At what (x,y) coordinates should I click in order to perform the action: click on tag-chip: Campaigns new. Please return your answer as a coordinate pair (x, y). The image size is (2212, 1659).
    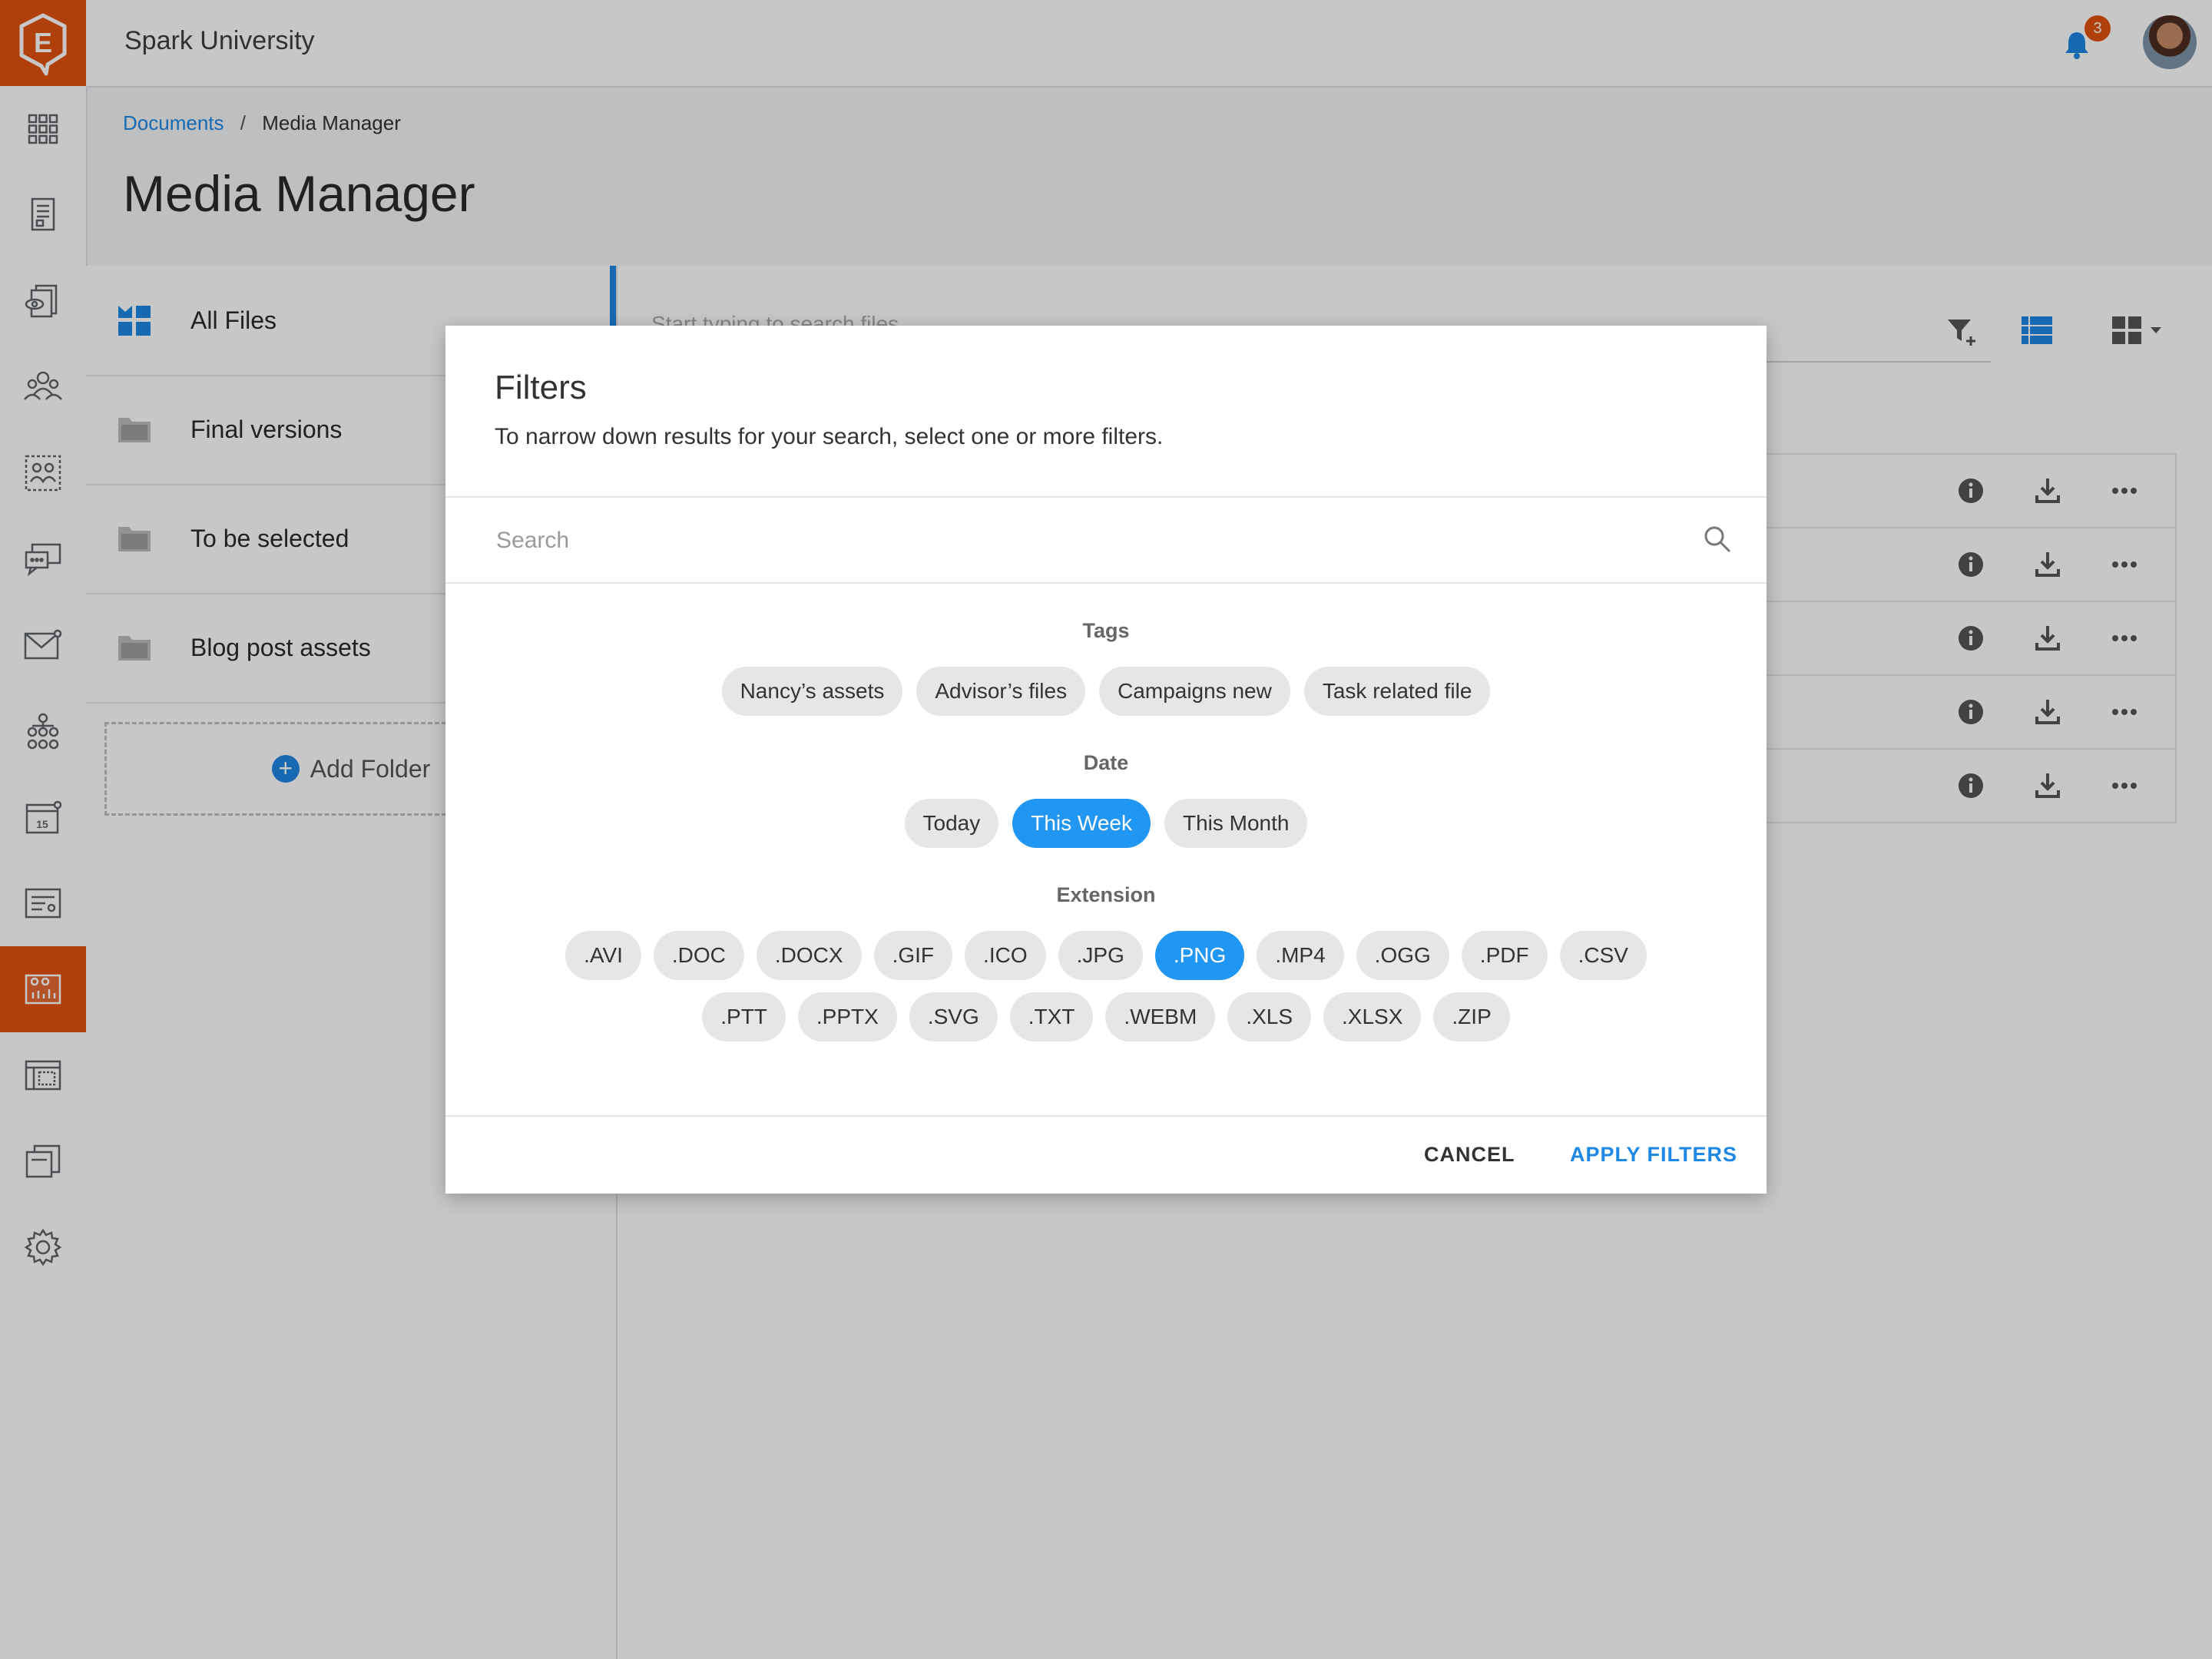
    Looking at the image, I should click on (1194, 691).